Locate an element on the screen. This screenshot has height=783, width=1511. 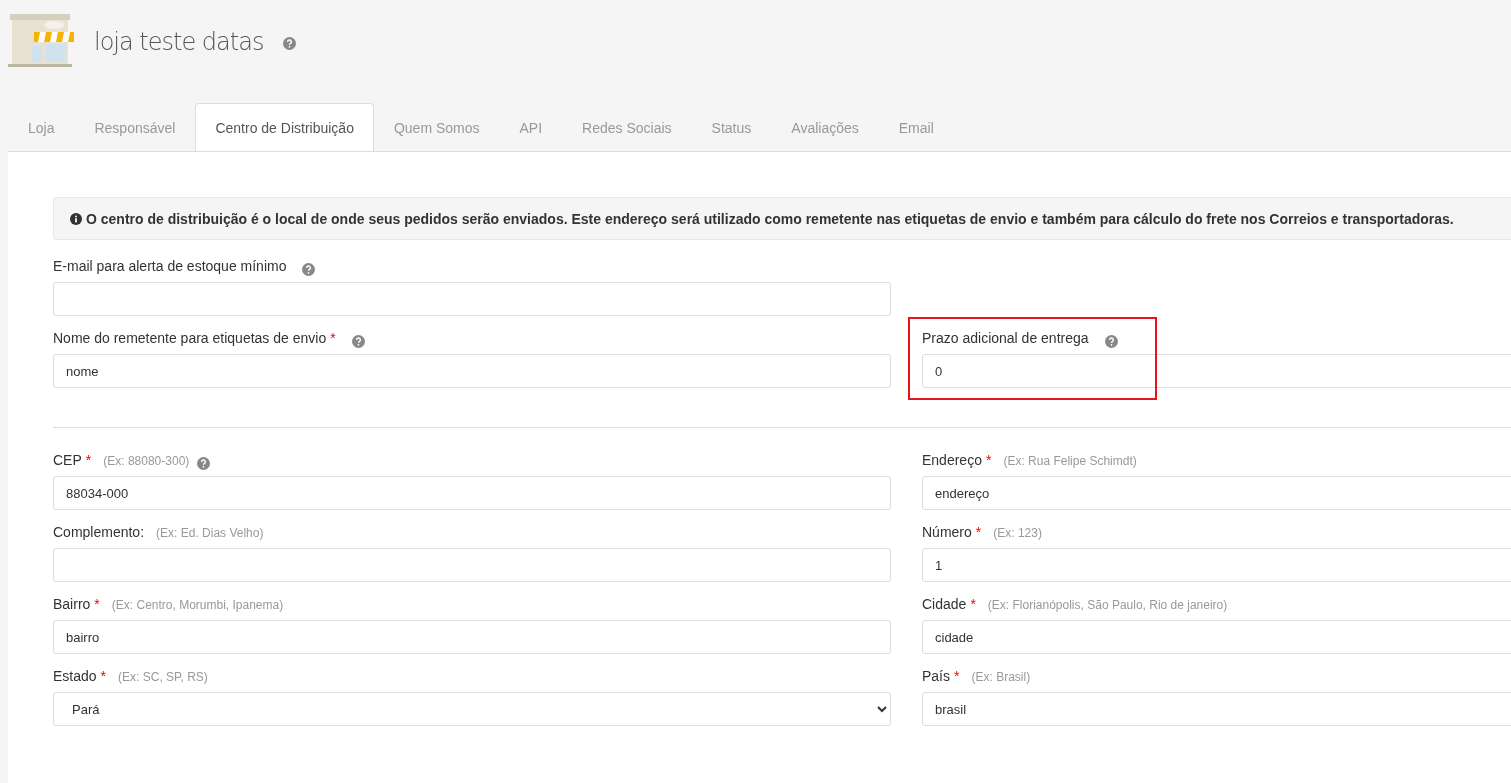
alert-text: O centro de distribuição é o local de onde seus pedidos serão enviados. Este endereço será utilizado como remetente nas etiquetas de envio e também para cálculo do frete nos Correios e transportadoras. is located at coordinates (770, 218).